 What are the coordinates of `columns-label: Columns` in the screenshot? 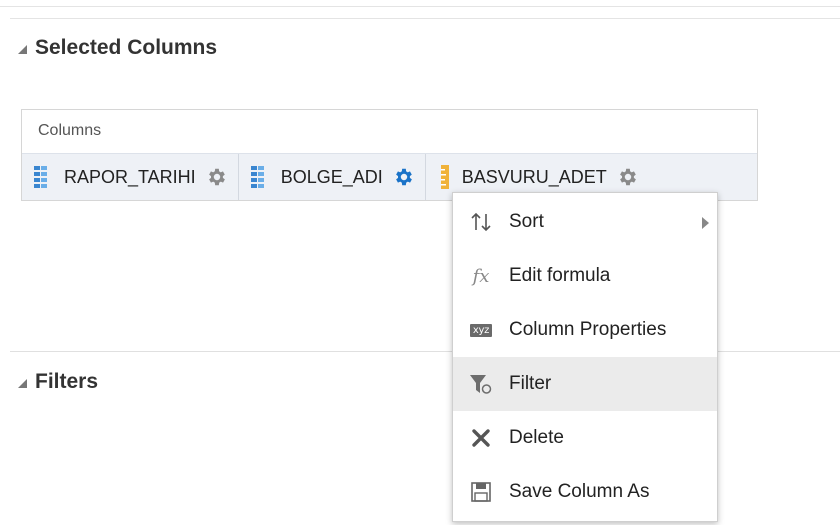 It's located at (70, 130).